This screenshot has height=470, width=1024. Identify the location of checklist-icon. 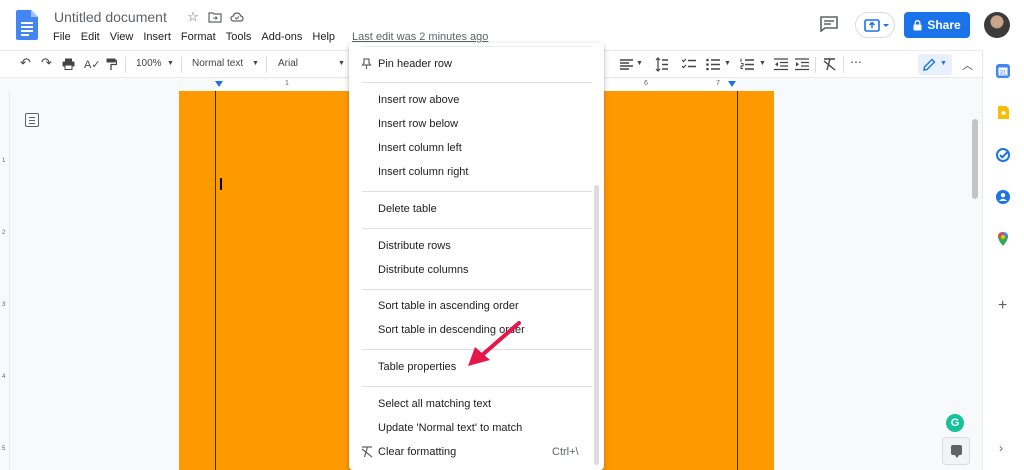
(689, 64).